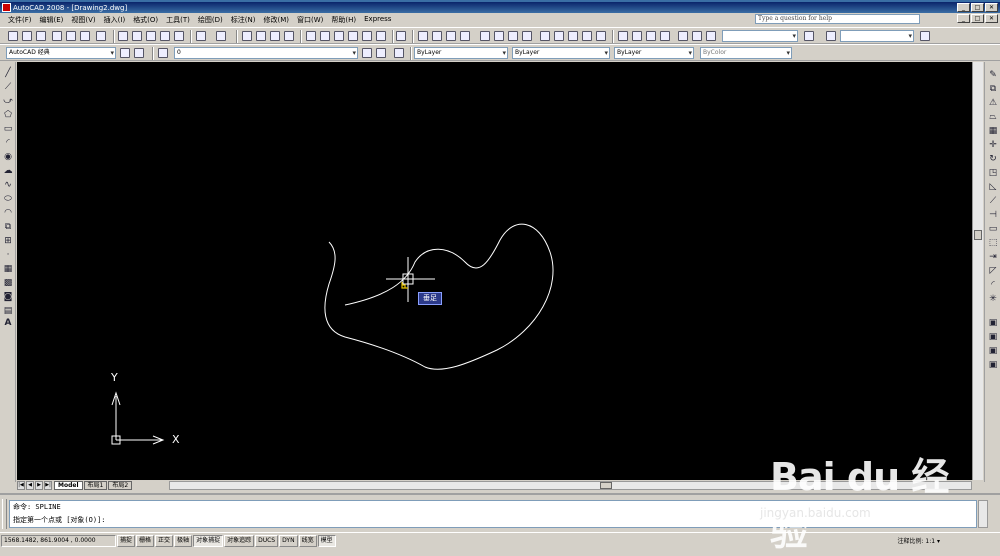 This screenshot has width=1000, height=556. I want to click on maximize-button: □, so click(977, 7).